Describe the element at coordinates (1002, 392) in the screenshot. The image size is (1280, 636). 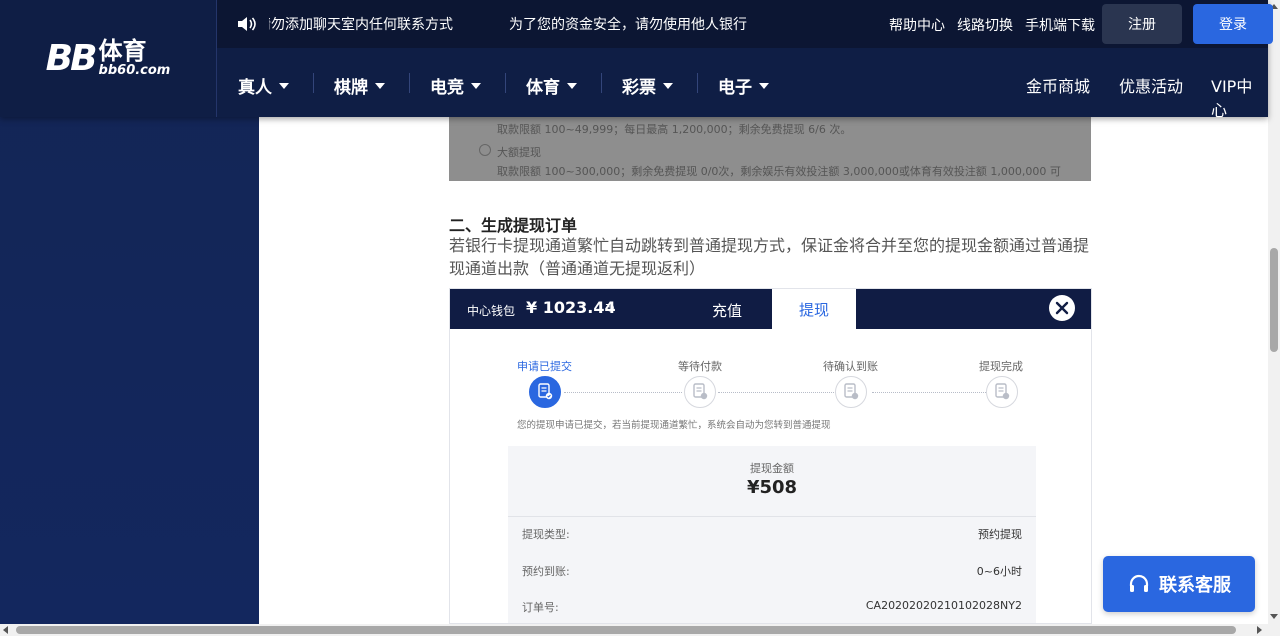
I see `document-done-icon` at that location.